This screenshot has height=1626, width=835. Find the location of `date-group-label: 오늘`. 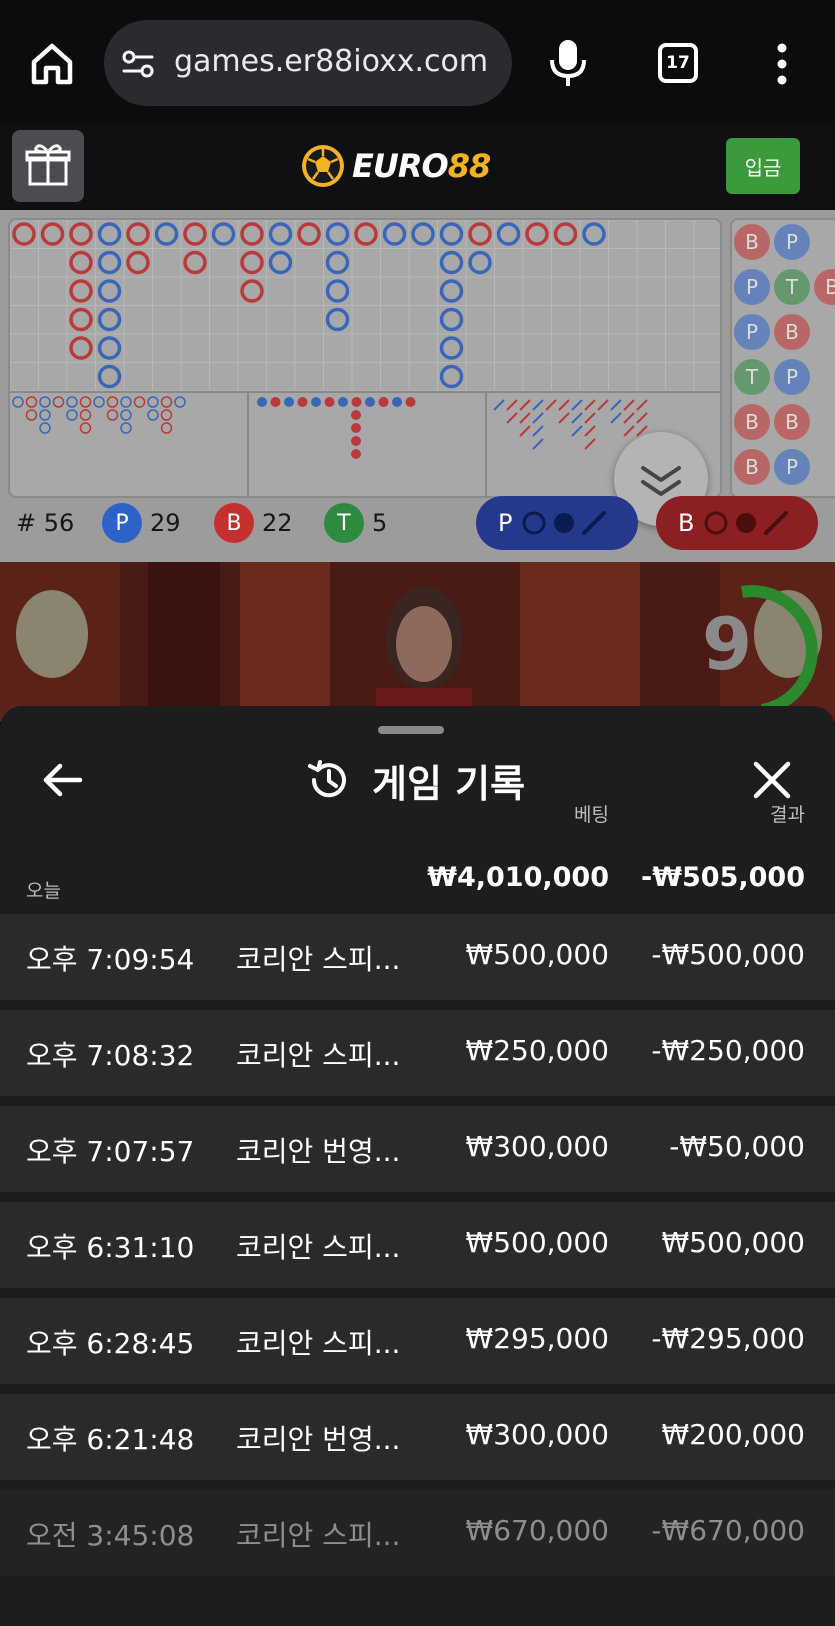

date-group-label: 오늘 is located at coordinates (43, 891).